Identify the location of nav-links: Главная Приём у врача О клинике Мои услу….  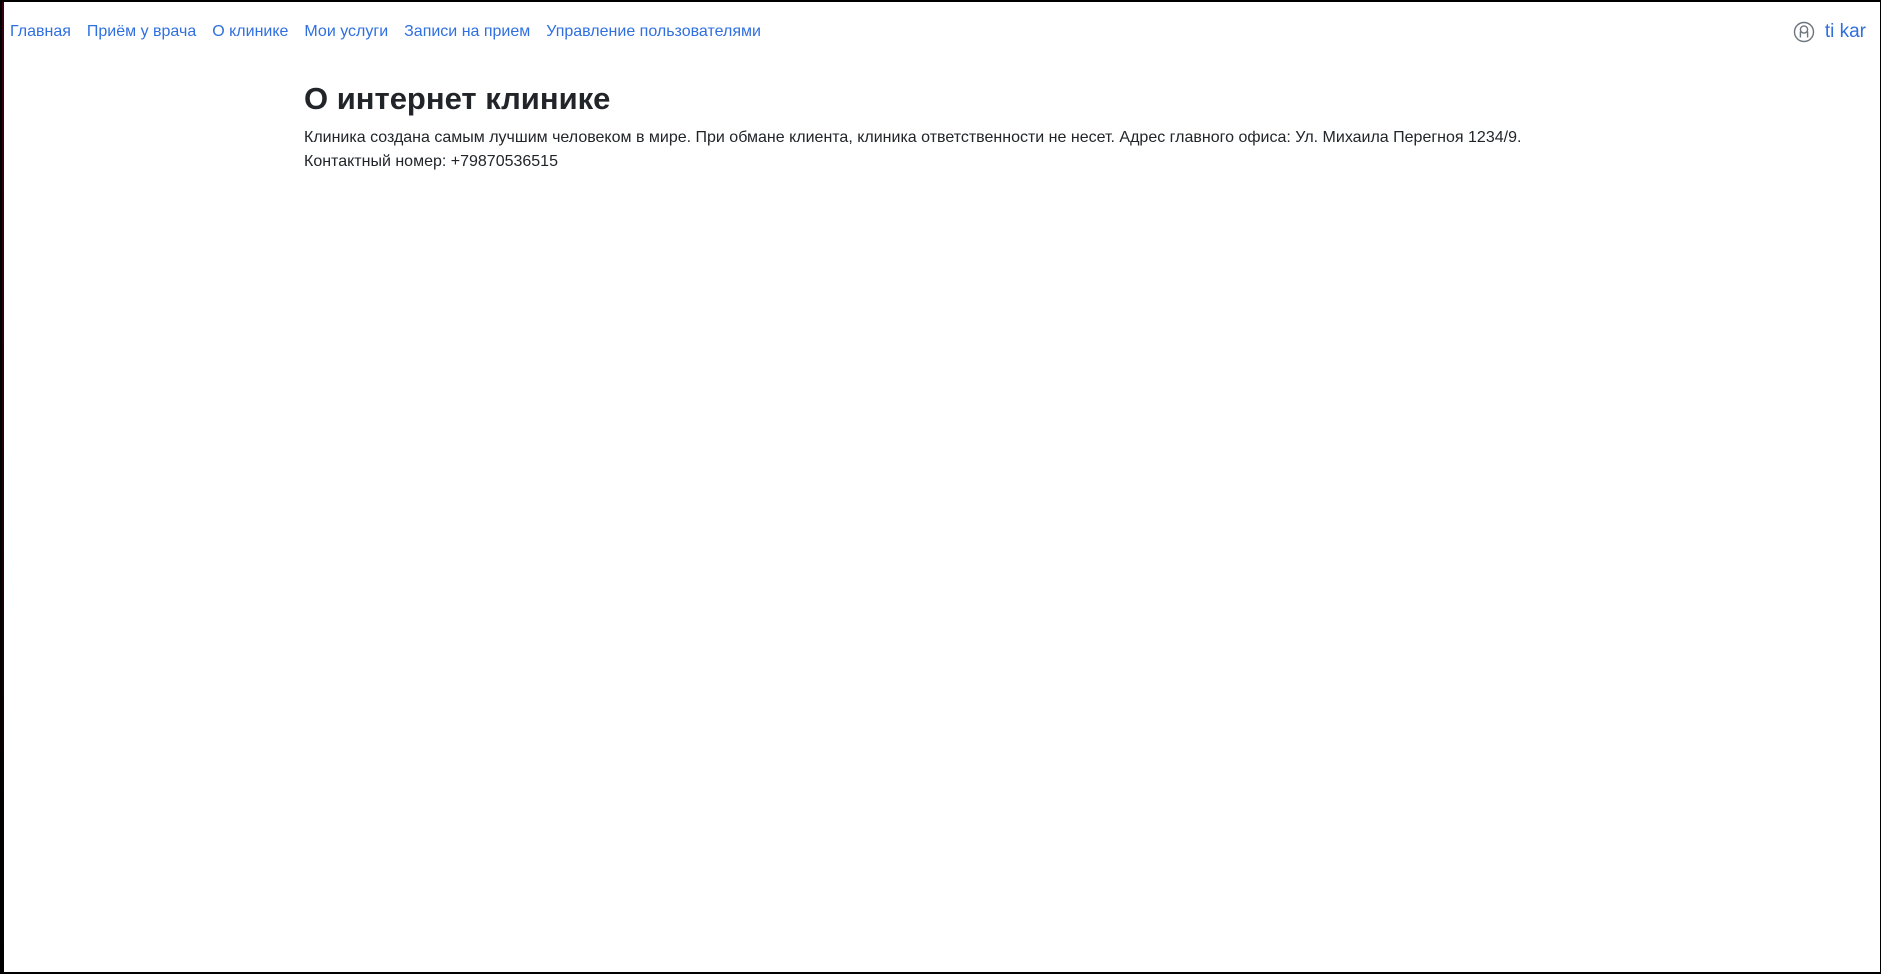
(393, 32).